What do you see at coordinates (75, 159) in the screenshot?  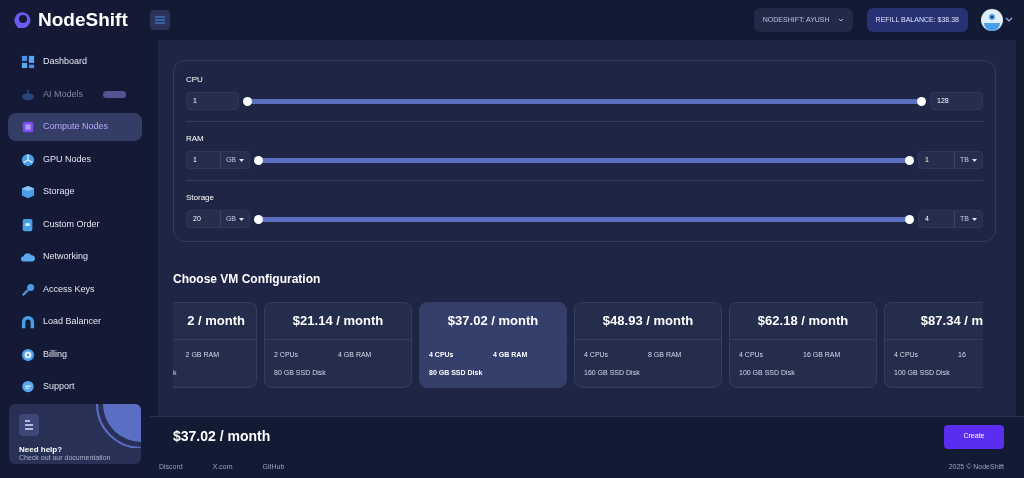 I see `sidebar-item: GPU Nodes` at bounding box center [75, 159].